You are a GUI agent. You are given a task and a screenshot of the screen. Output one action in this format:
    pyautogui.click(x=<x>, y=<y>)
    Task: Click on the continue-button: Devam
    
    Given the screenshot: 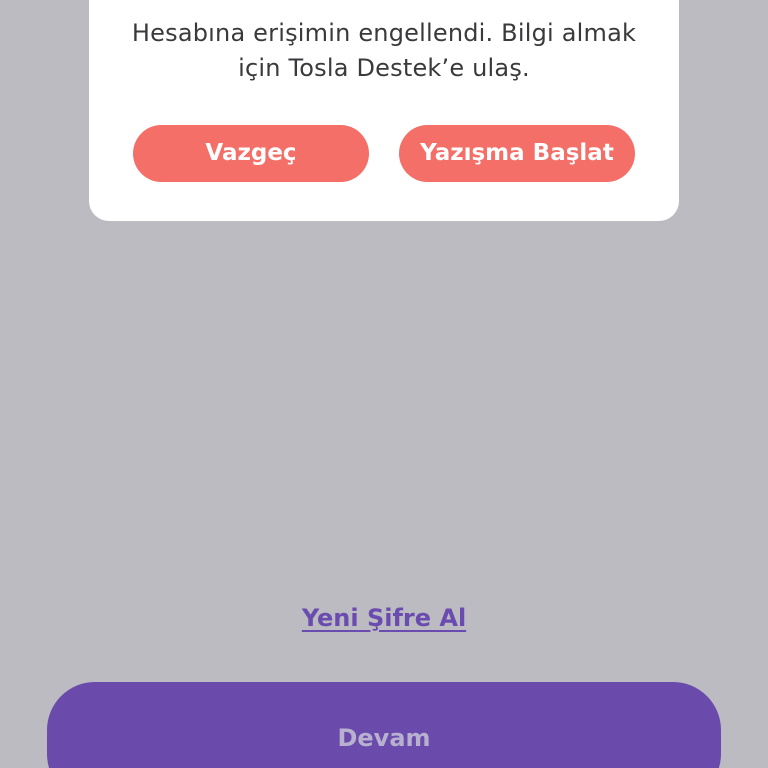 What is the action you would take?
    pyautogui.click(x=384, y=725)
    